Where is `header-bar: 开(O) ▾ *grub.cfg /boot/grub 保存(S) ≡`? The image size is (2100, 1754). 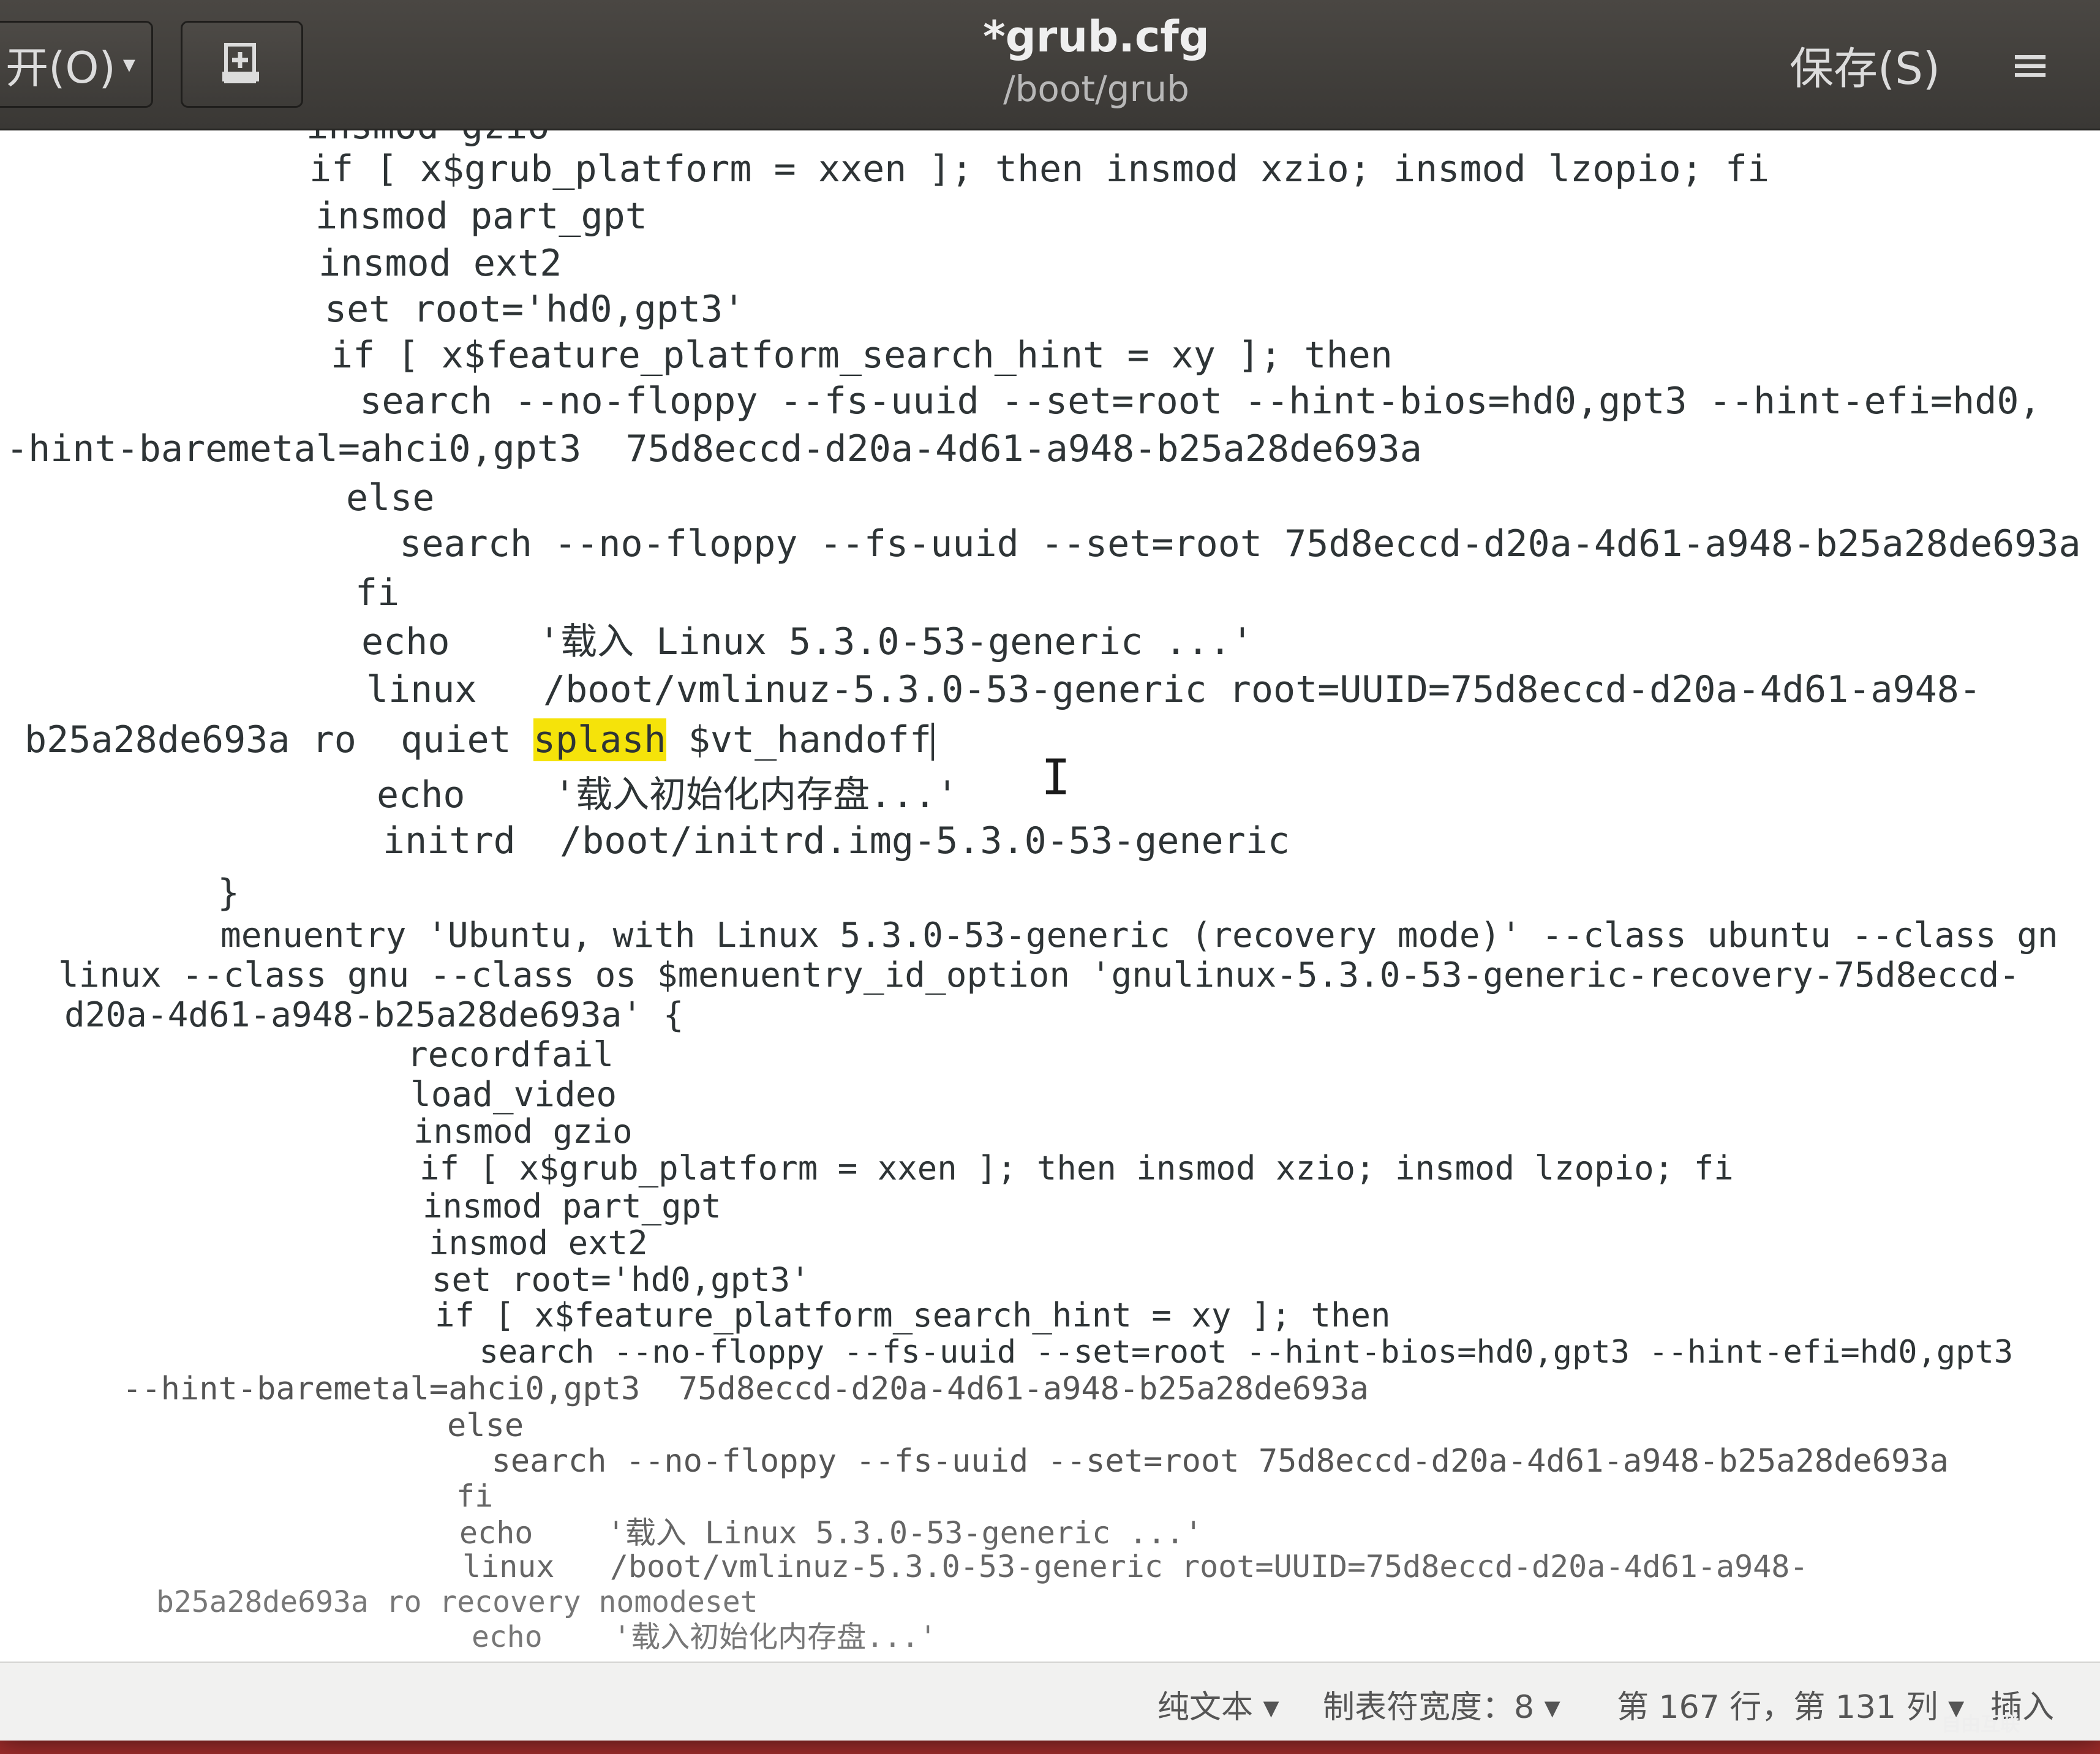
header-bar: 开(O) ▾ *grub.cfg /boot/grub 保存(S) ≡ is located at coordinates (1050, 65).